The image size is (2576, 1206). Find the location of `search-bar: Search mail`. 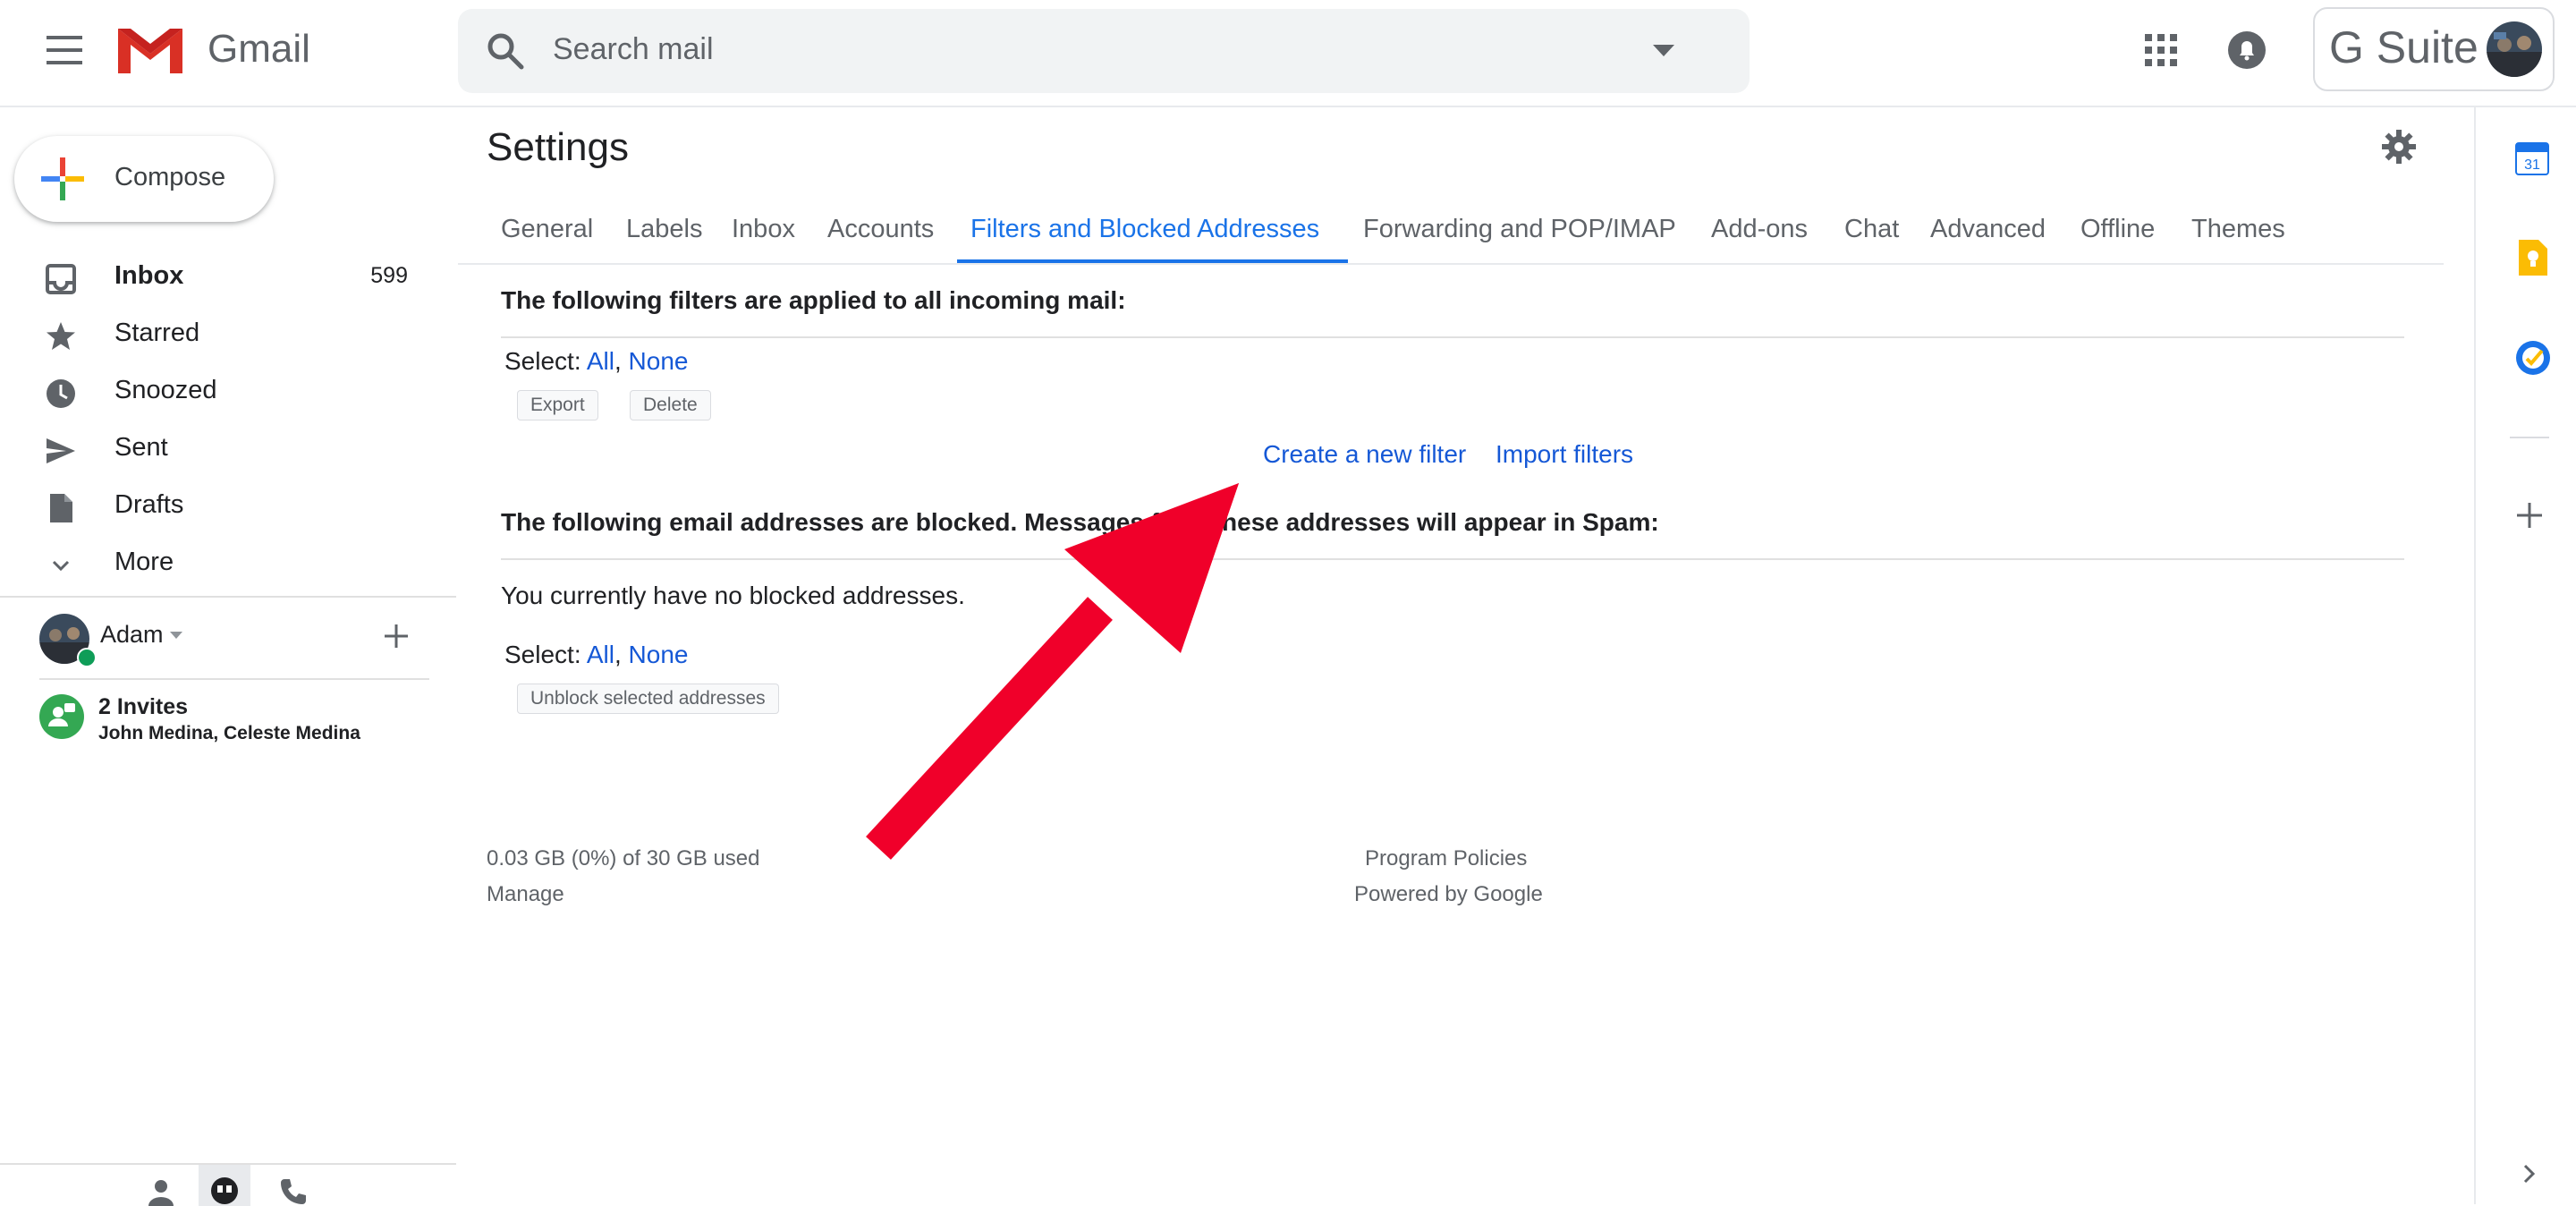

search-bar: Search mail is located at coordinates (1104, 51).